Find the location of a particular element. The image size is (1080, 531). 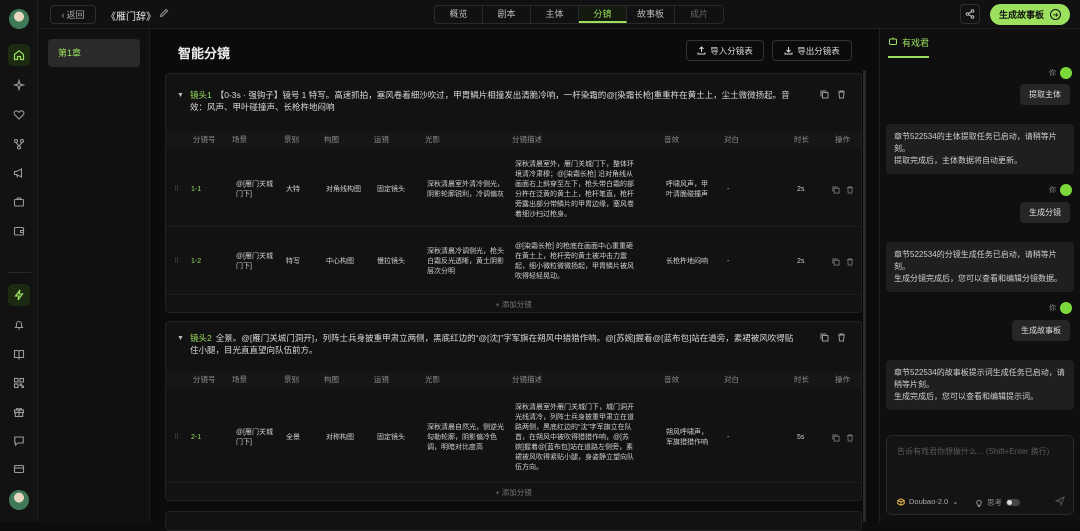

tab-overview: 概览 is located at coordinates (459, 14).